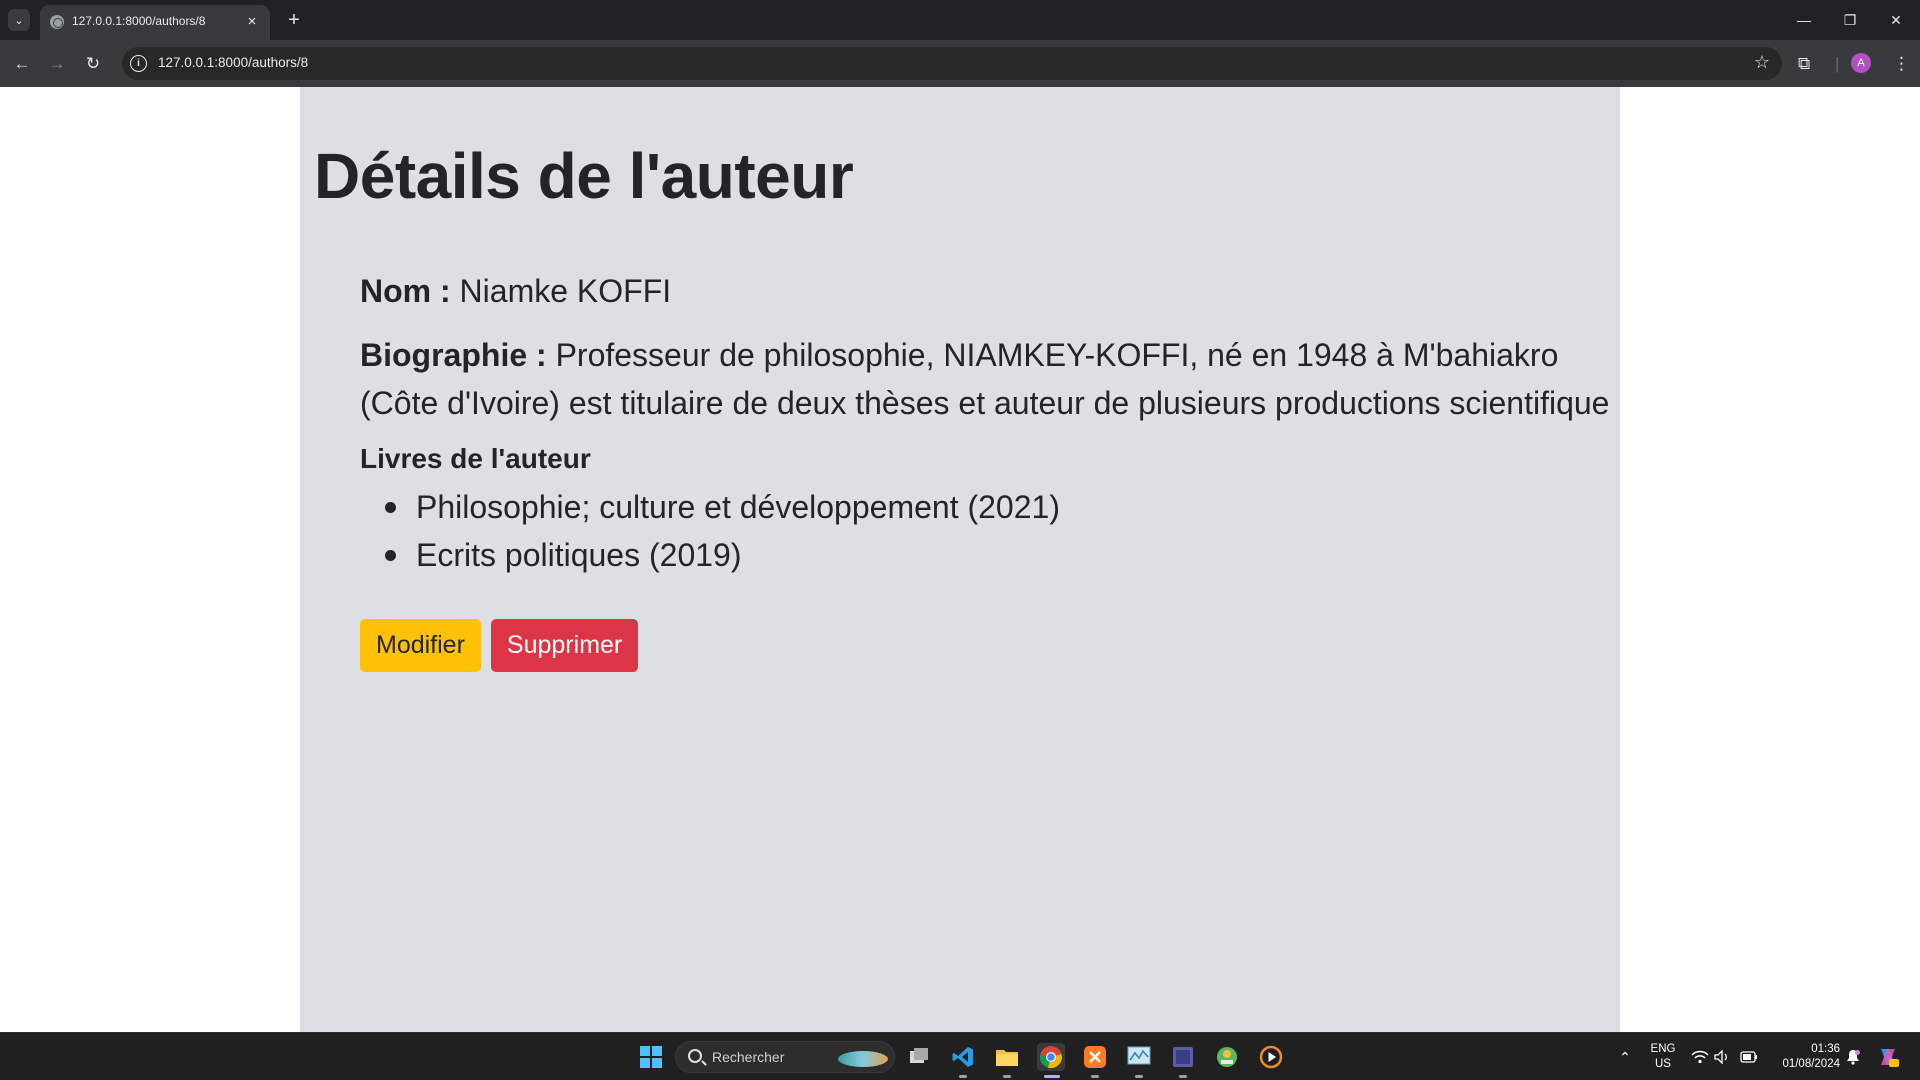  I want to click on new-tab-plus-icon: +, so click(294, 20).